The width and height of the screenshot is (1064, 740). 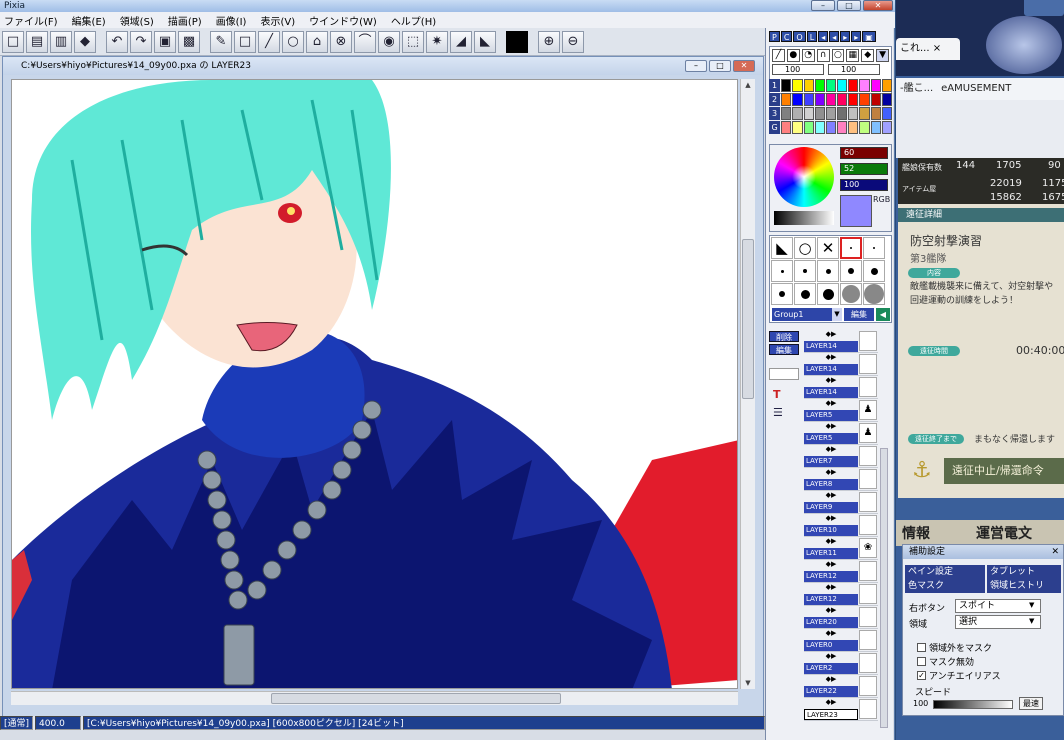 I want to click on panel-mode-button: C, so click(x=786, y=36).